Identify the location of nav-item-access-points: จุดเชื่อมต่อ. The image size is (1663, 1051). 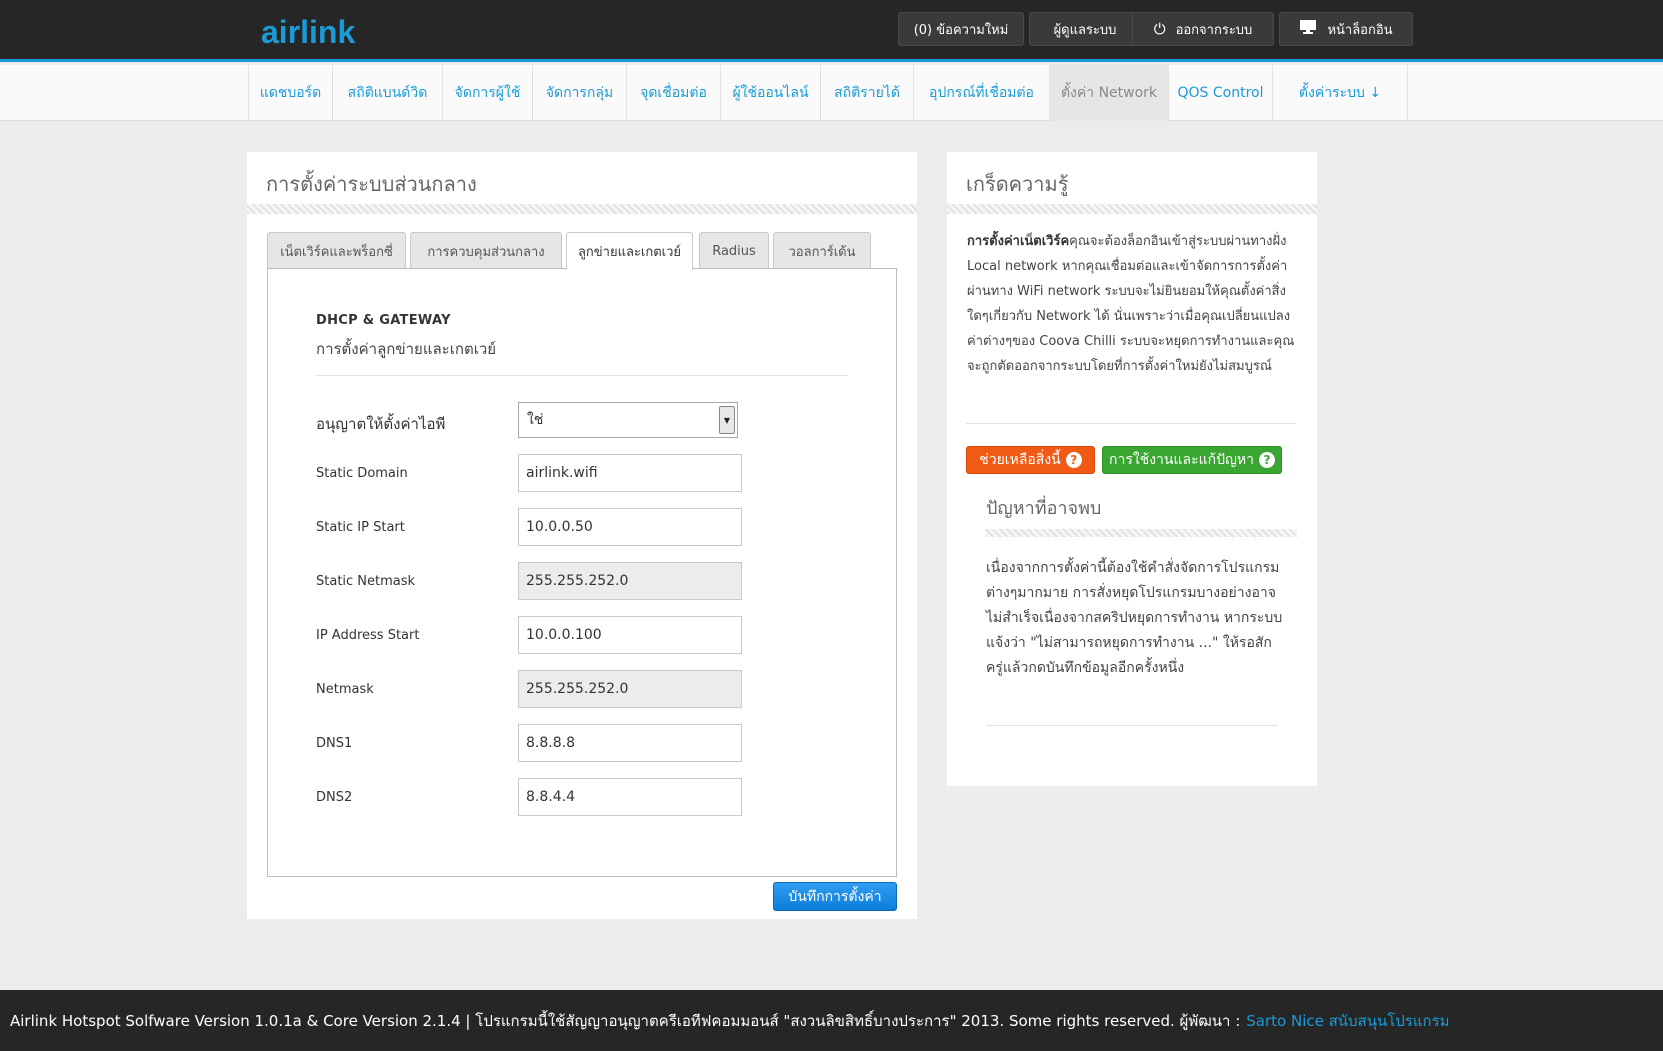
(673, 93).